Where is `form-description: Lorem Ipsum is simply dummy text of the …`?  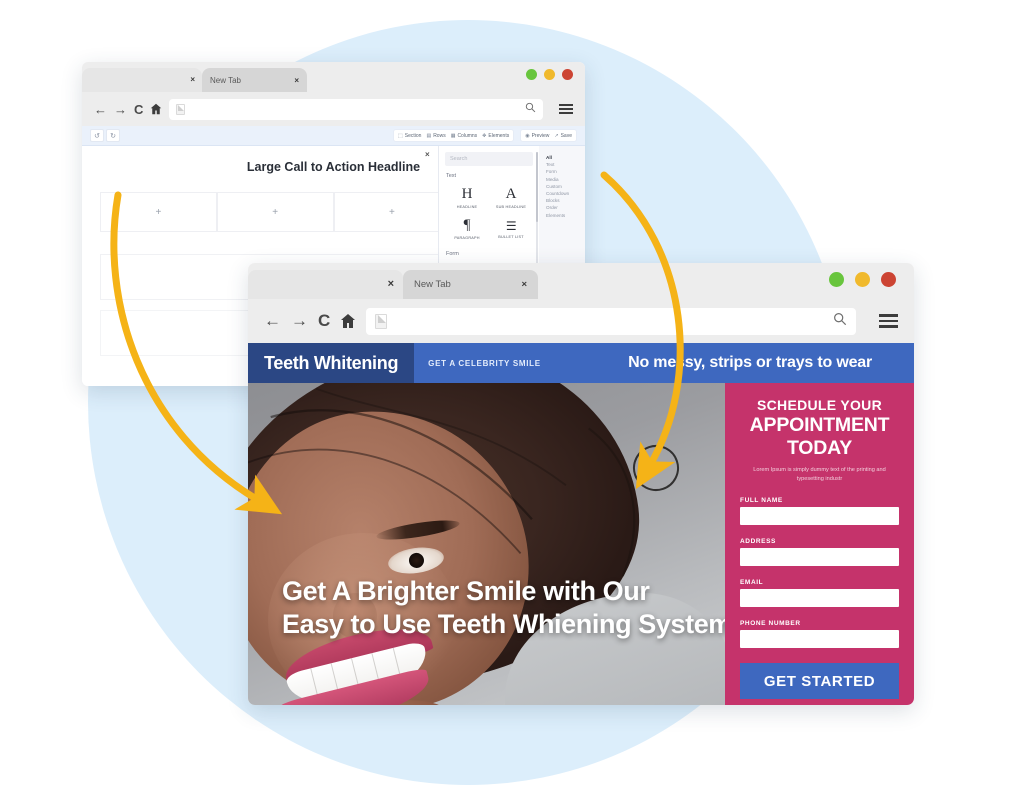
form-description: Lorem Ipsum is simply dummy text of the … is located at coordinates (819, 474).